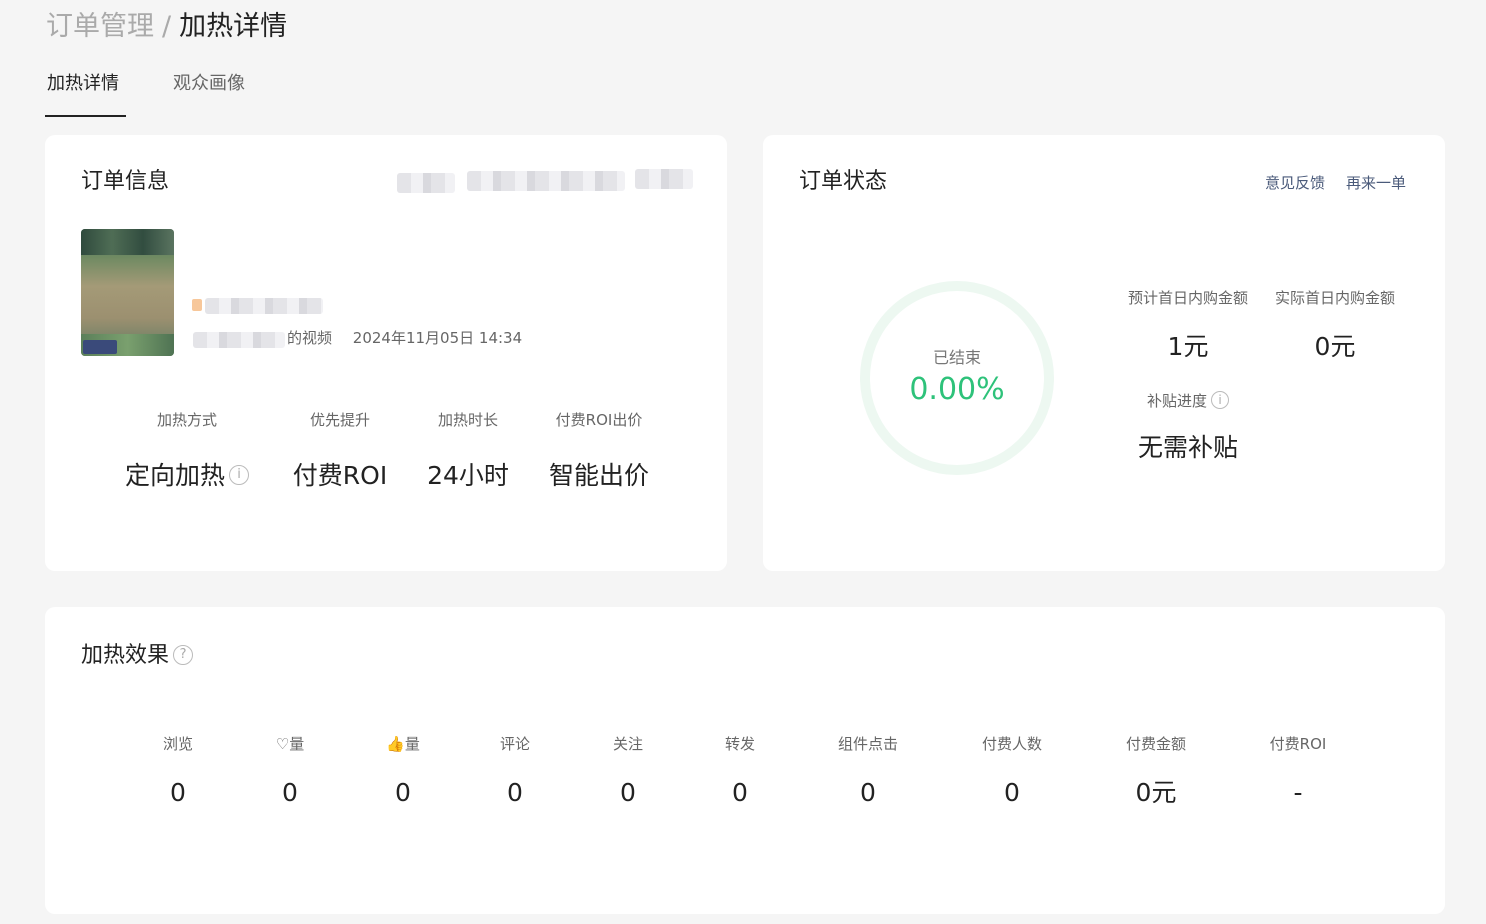 This screenshot has height=924, width=1486. I want to click on stat-label: 补贴进度 i, so click(1188, 400).